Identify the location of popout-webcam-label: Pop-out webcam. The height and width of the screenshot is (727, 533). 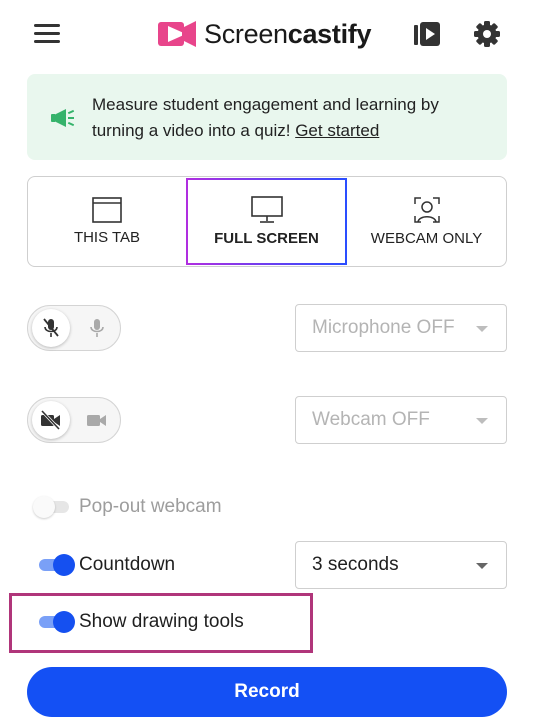
(150, 506).